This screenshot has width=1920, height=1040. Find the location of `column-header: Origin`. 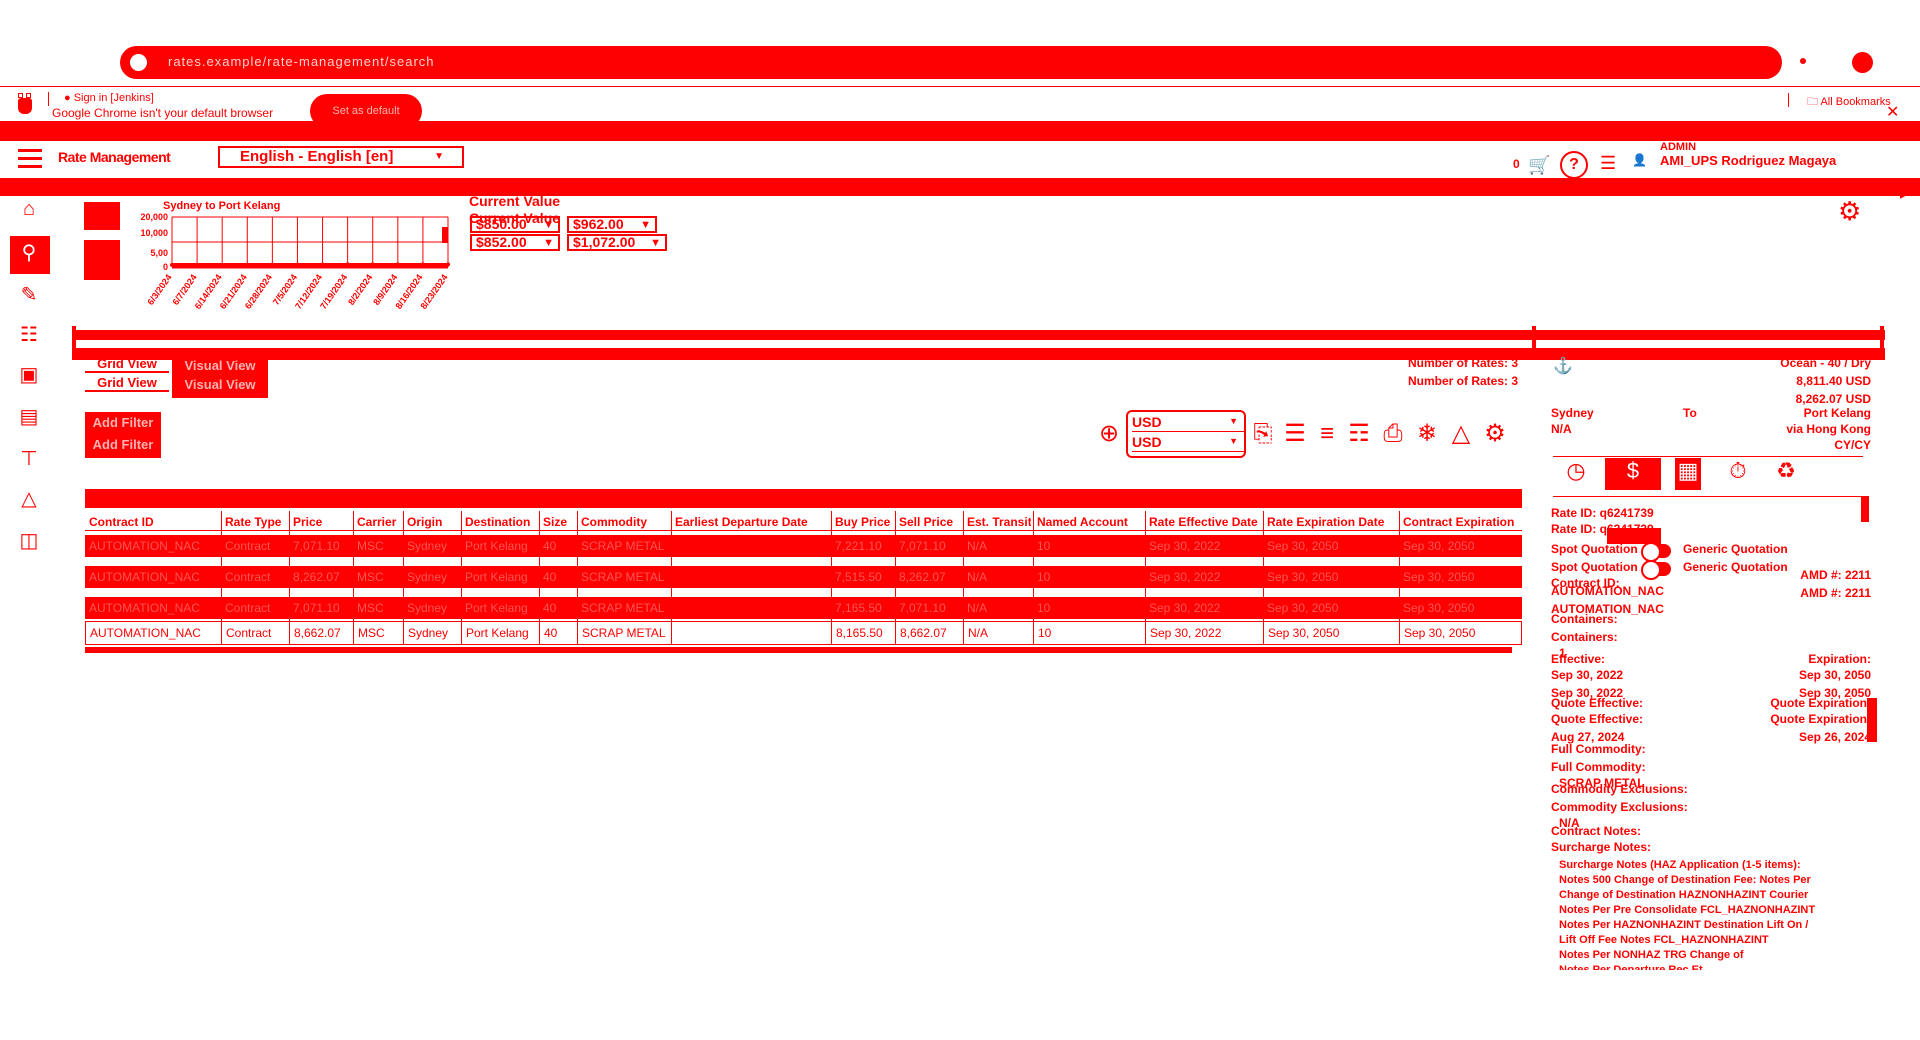

column-header: Origin is located at coordinates (433, 522).